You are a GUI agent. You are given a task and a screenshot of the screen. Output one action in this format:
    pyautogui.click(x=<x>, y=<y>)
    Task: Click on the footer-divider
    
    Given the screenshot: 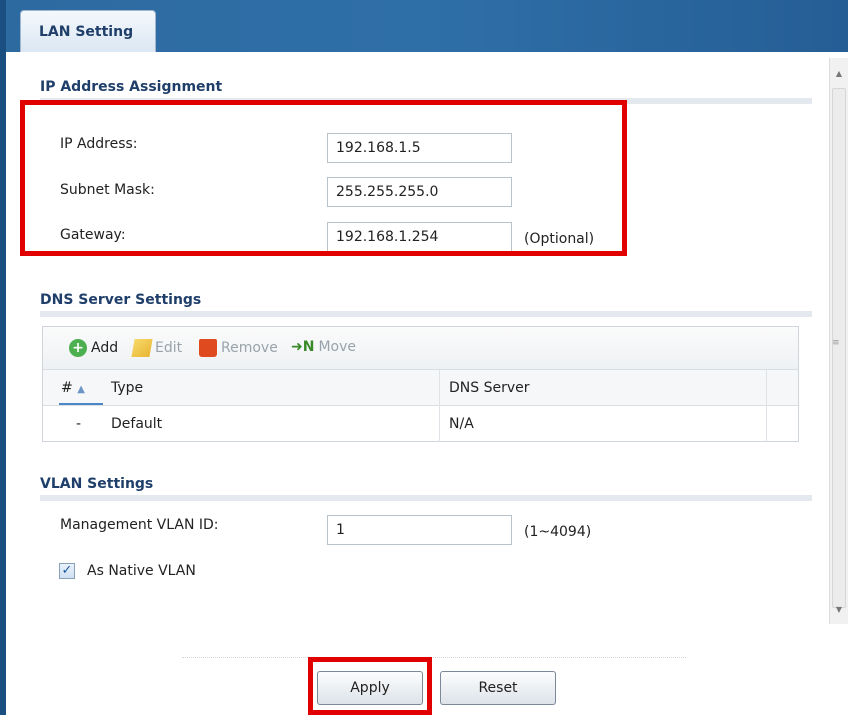 What is the action you would take?
    pyautogui.click(x=434, y=657)
    